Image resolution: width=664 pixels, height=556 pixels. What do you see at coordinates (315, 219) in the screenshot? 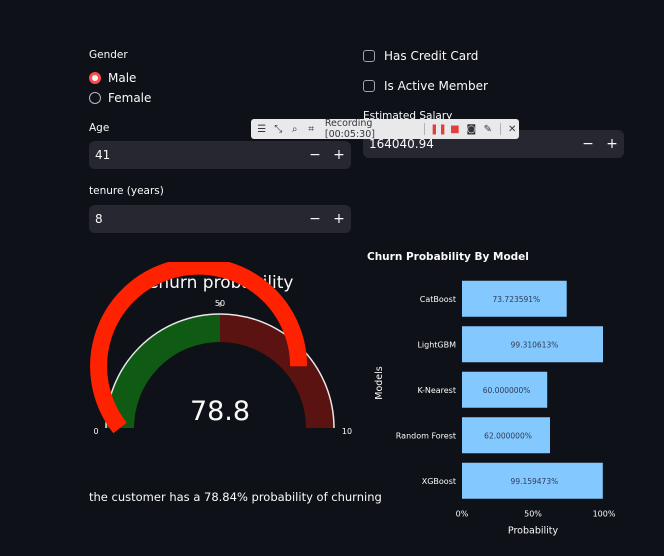
I see `tenure-decrement-button: −` at bounding box center [315, 219].